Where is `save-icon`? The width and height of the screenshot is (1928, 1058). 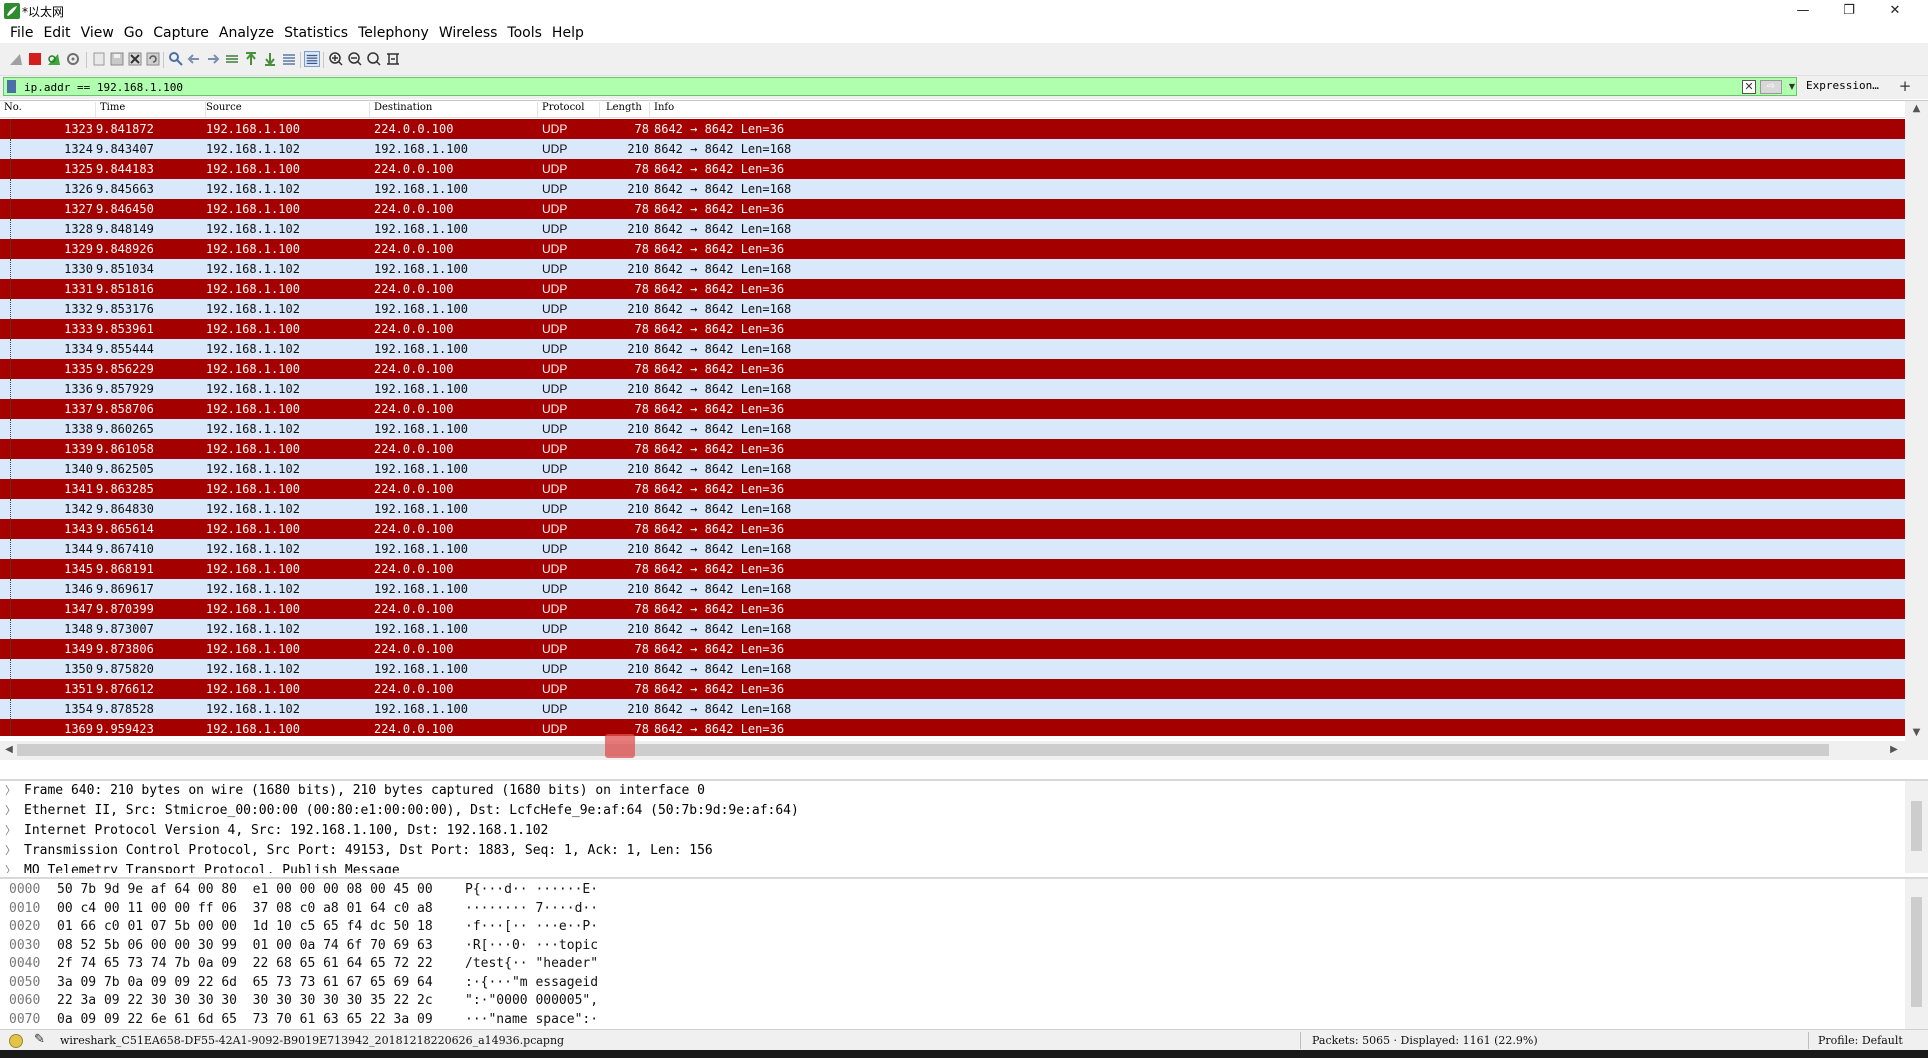
save-icon is located at coordinates (117, 59).